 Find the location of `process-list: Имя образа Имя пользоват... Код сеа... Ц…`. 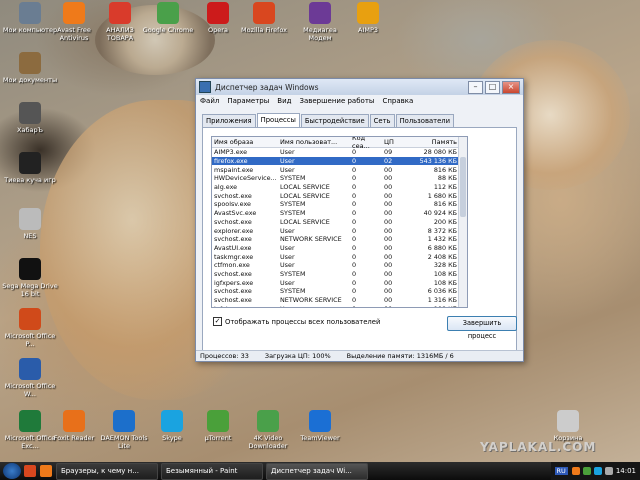

process-list: Имя образа Имя пользоват... Код сеа... Ц… is located at coordinates (339, 222).